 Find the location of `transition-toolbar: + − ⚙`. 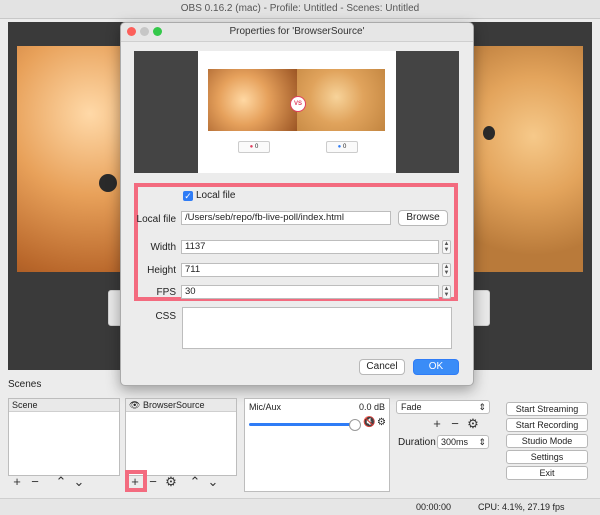

transition-toolbar: + − ⚙ is located at coordinates (455, 424).